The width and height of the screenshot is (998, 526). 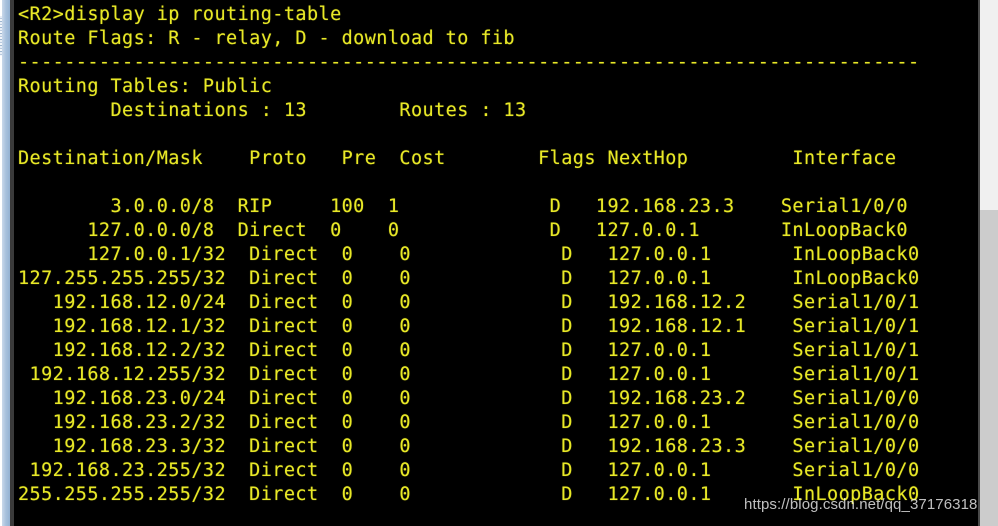 What do you see at coordinates (180, 14) in the screenshot?
I see `command-prompt-line: <R2>display ip routing-table` at bounding box center [180, 14].